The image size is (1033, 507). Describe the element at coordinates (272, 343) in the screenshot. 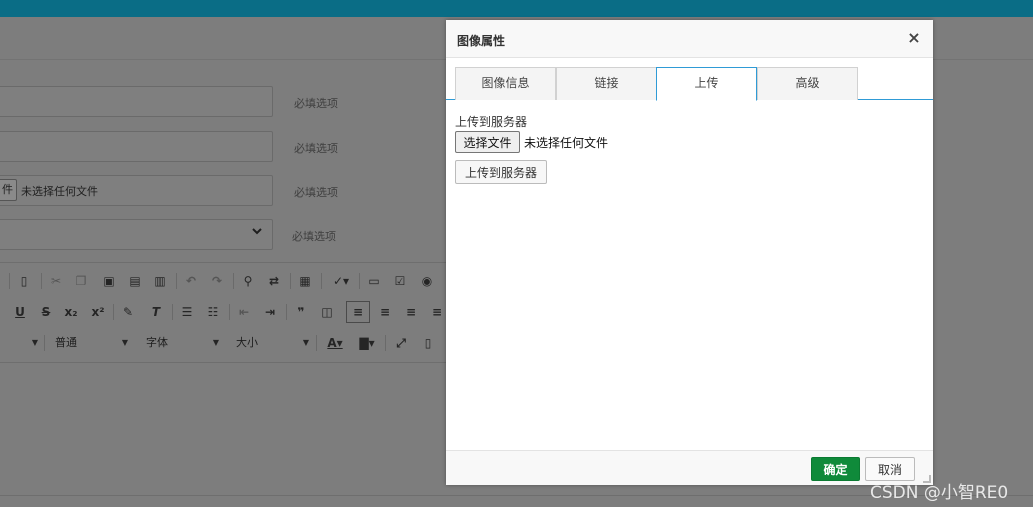

I see `font-size-combo: 大小 ▼` at that location.